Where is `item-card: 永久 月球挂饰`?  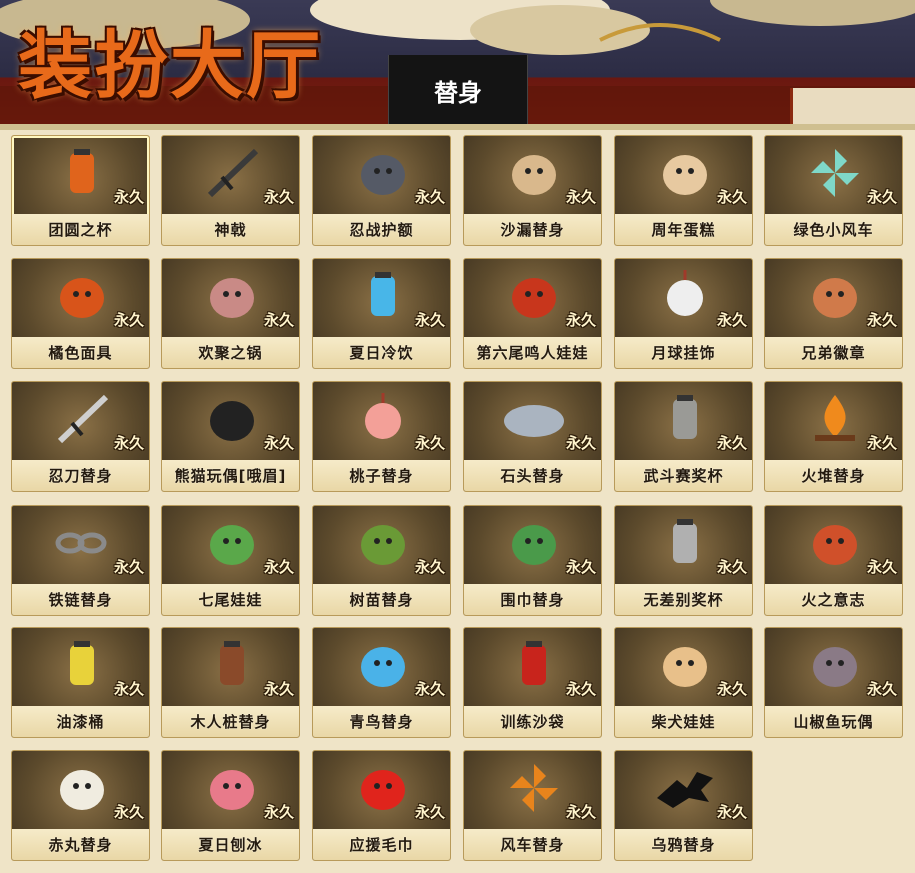
item-card: 永久 月球挂饰 is located at coordinates (683, 313).